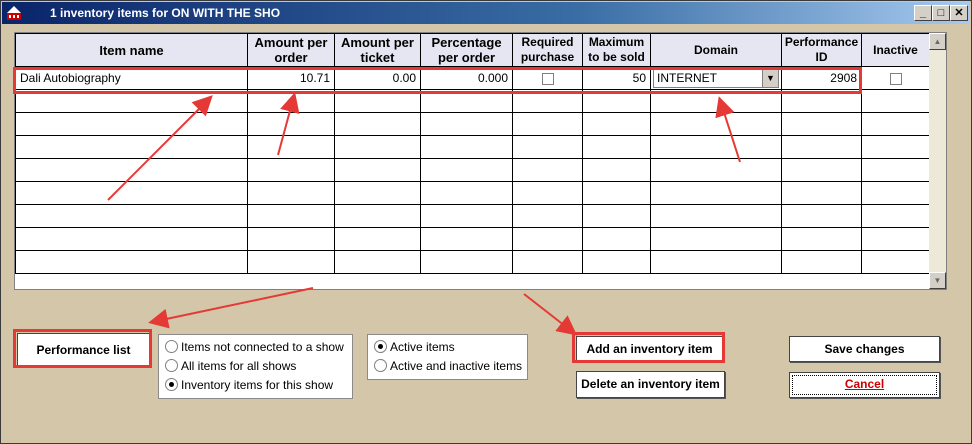  What do you see at coordinates (466, 50) in the screenshot?
I see `column-header-percentage-per-order: Percentage per order` at bounding box center [466, 50].